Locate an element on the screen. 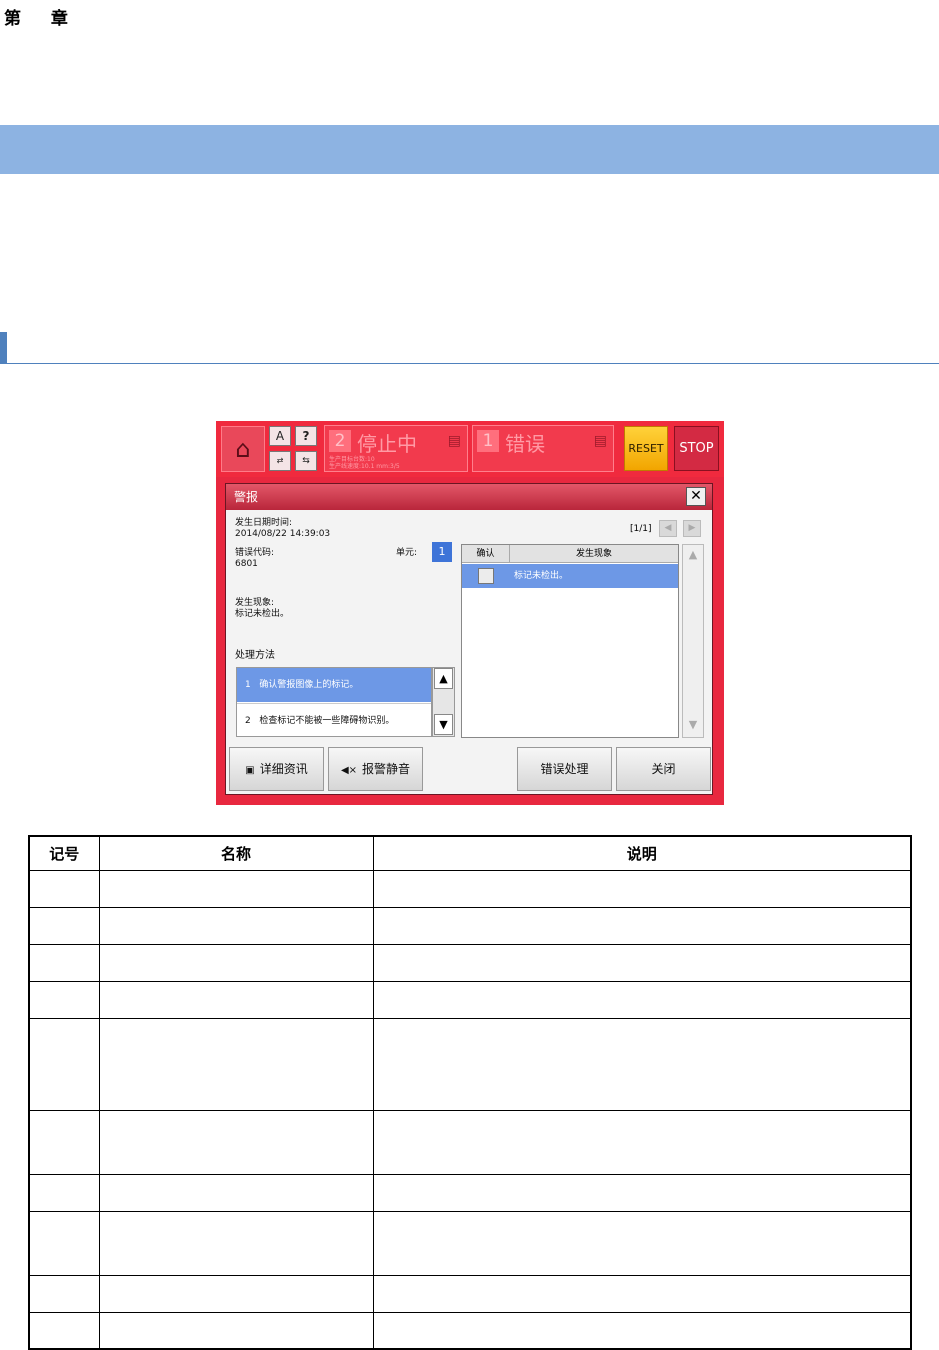 Image resolution: width=939 pixels, height=1350 pixels. mute-icon: ◀× is located at coordinates (349, 770).